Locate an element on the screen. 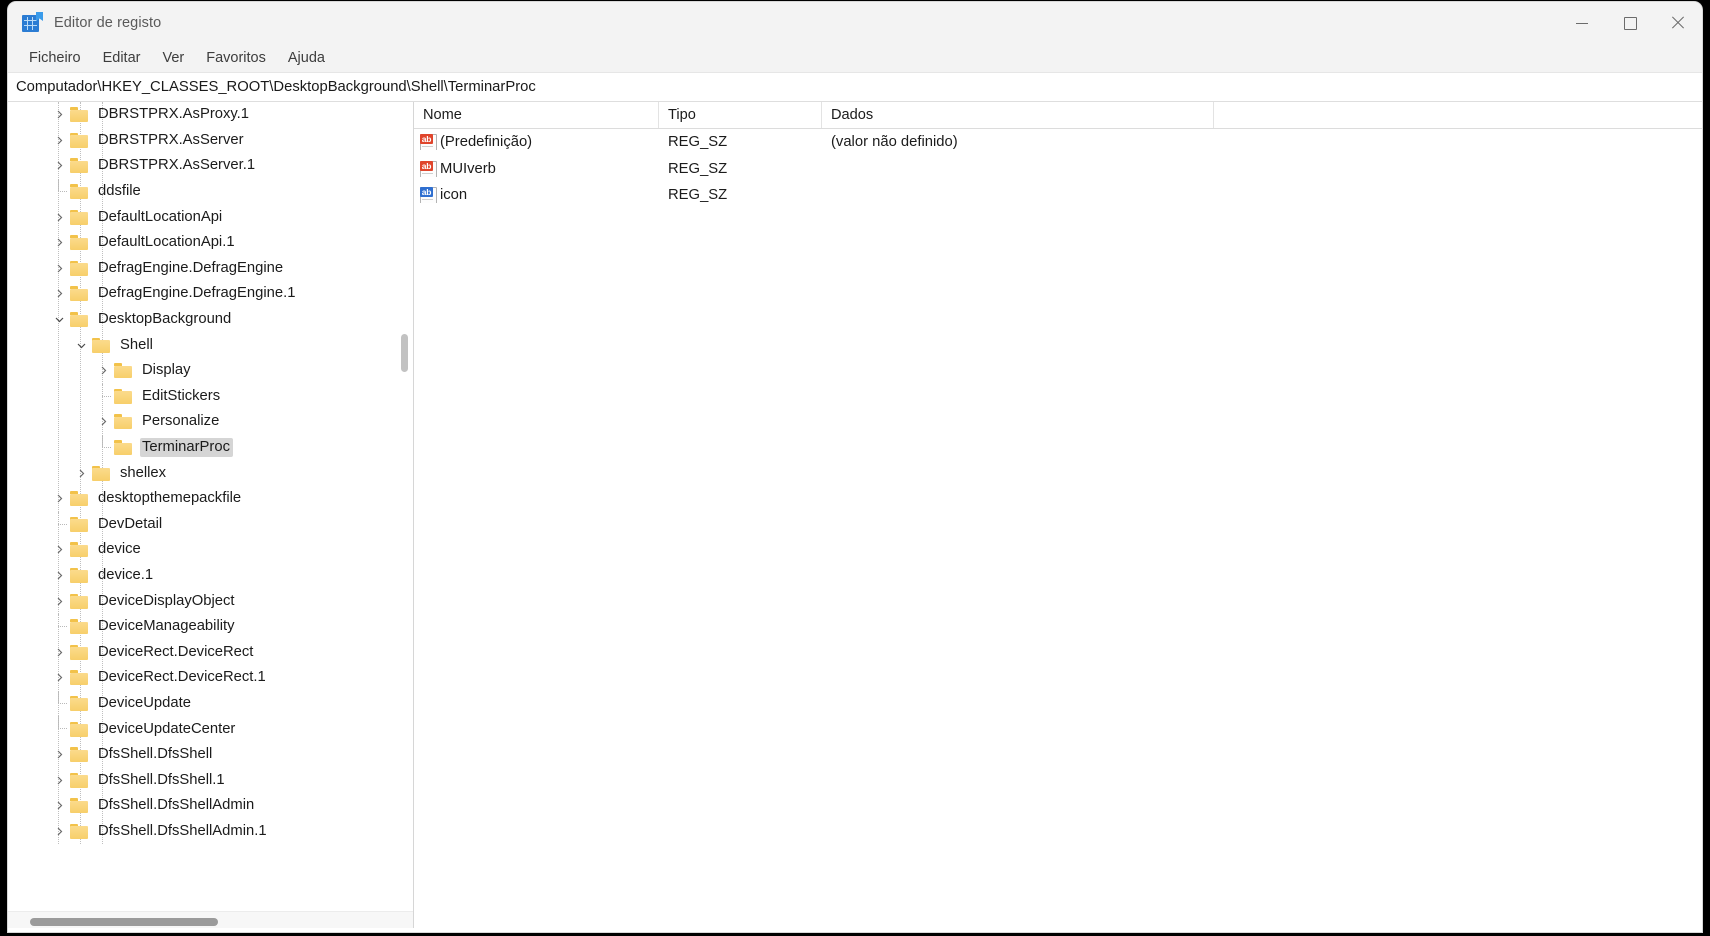 This screenshot has height=936, width=1710. tree-item-label: DevDetail is located at coordinates (130, 523).